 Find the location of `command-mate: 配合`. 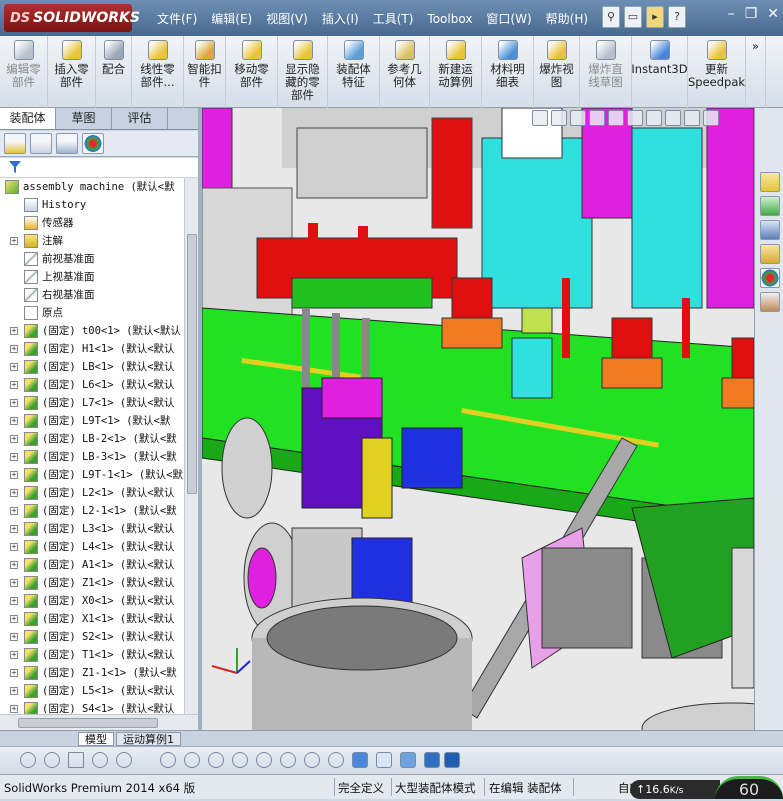

command-mate: 配合 is located at coordinates (114, 72).